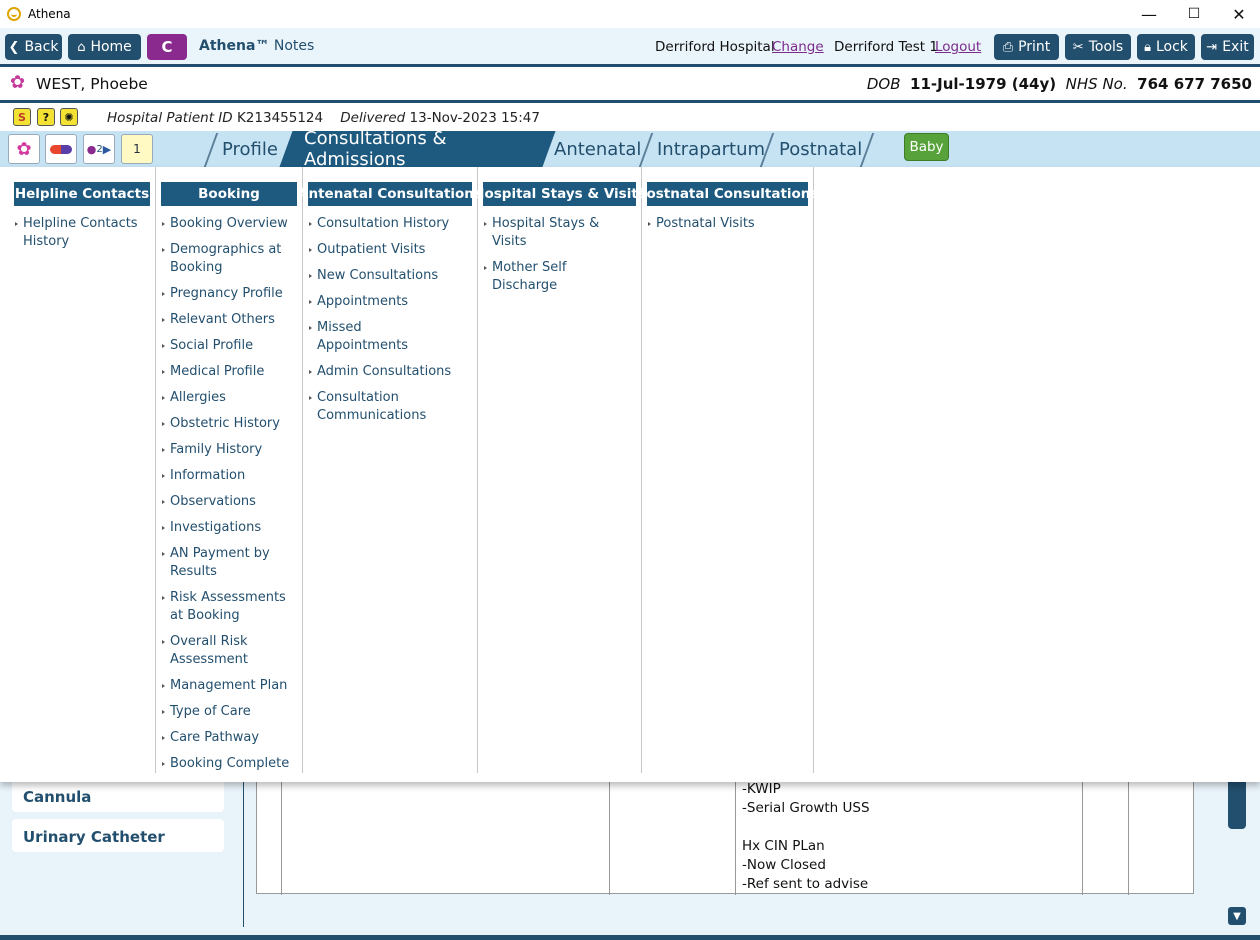 This screenshot has width=1260, height=940. I want to click on menu-item-relevant-others: Relevant Others, so click(230, 320).